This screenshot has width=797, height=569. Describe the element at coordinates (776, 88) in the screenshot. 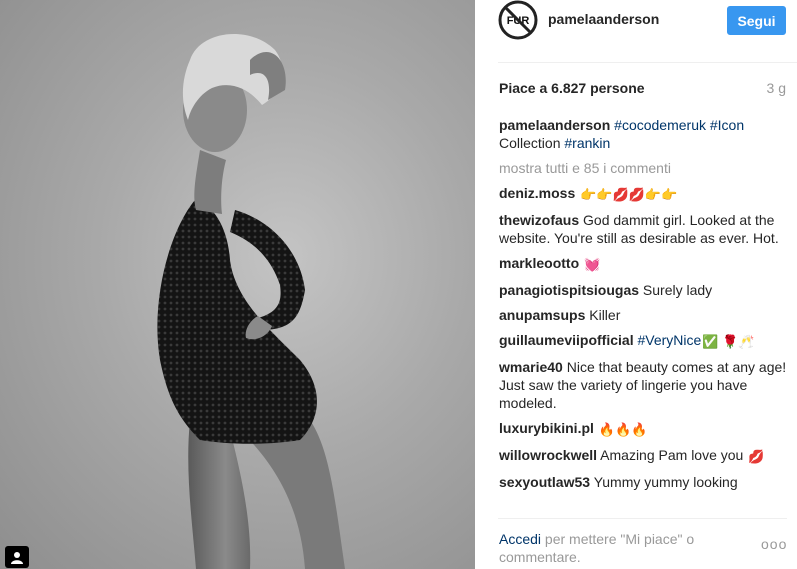

I see `post-age: 3 g` at that location.